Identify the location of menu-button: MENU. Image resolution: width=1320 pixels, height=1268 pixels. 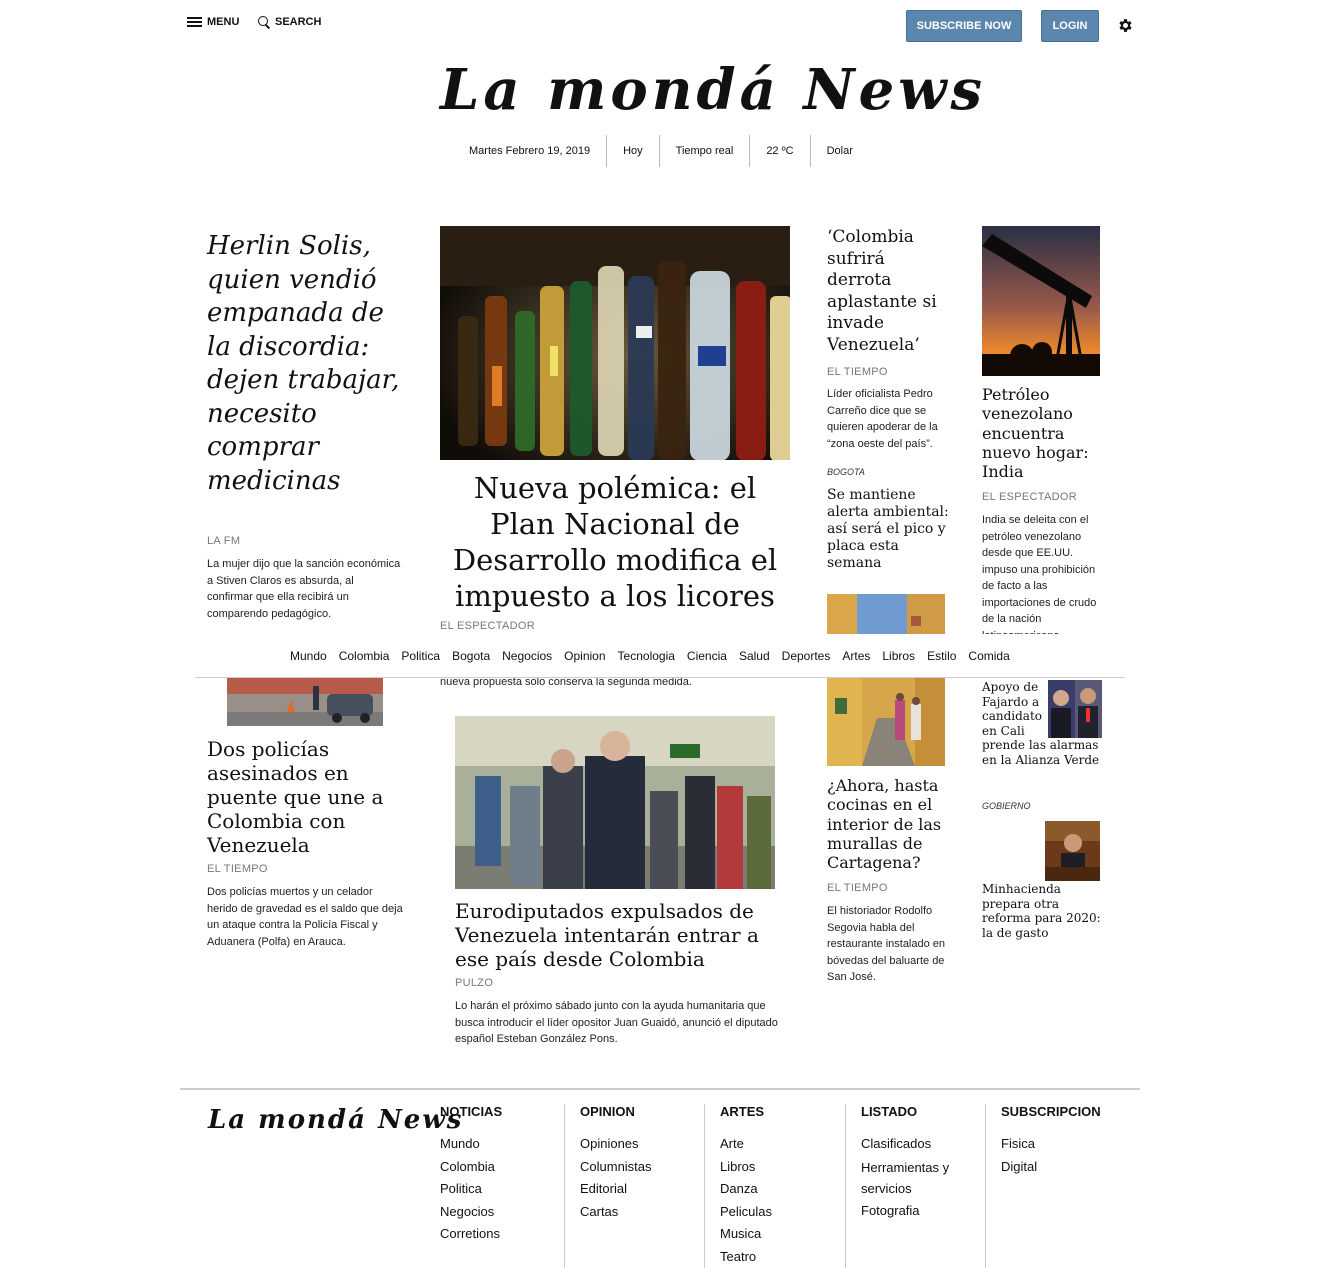
(213, 22).